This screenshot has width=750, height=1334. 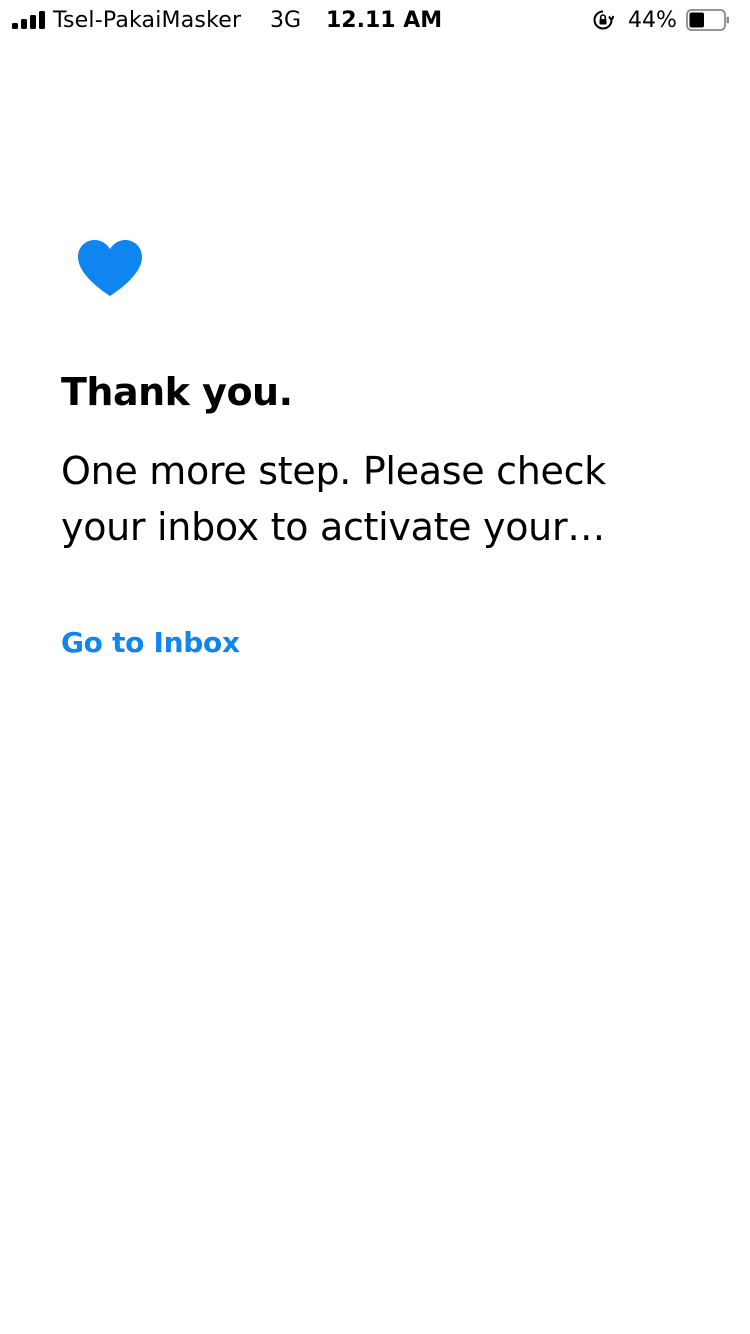 What do you see at coordinates (29, 20) in the screenshot?
I see `signal-strength-icon` at bounding box center [29, 20].